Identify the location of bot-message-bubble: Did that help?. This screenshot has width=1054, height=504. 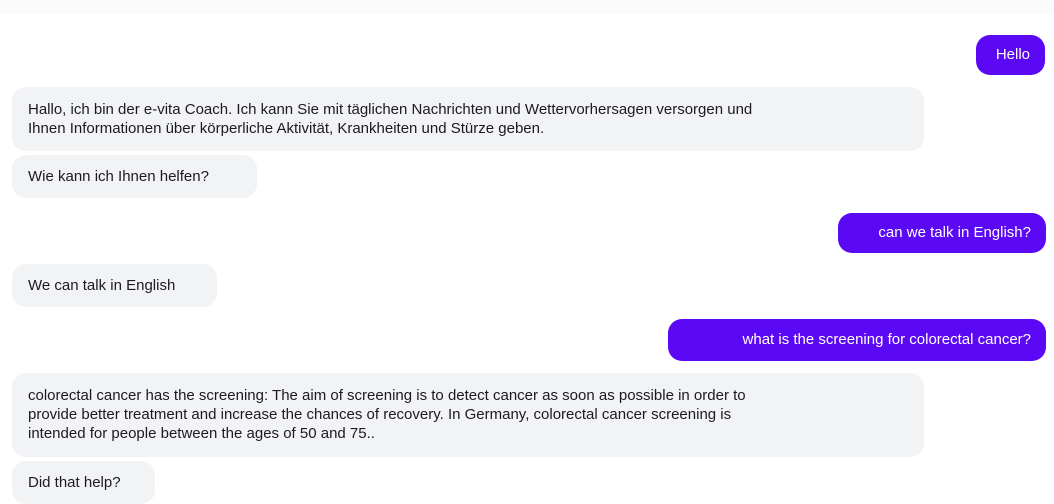
(83, 482).